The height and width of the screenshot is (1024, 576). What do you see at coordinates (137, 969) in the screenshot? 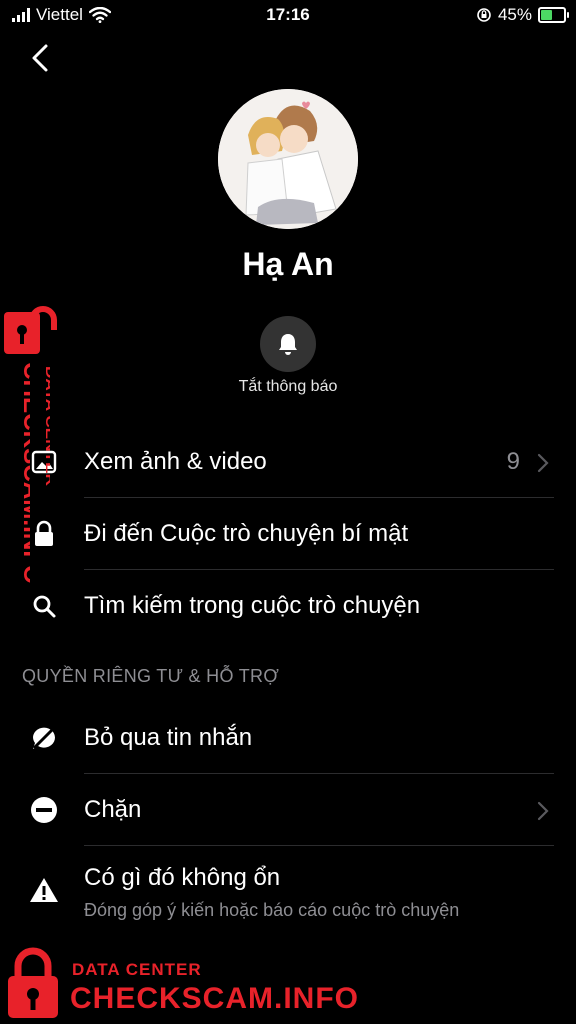
I see `watermark-small-text: DATA CENTER` at bounding box center [137, 969].